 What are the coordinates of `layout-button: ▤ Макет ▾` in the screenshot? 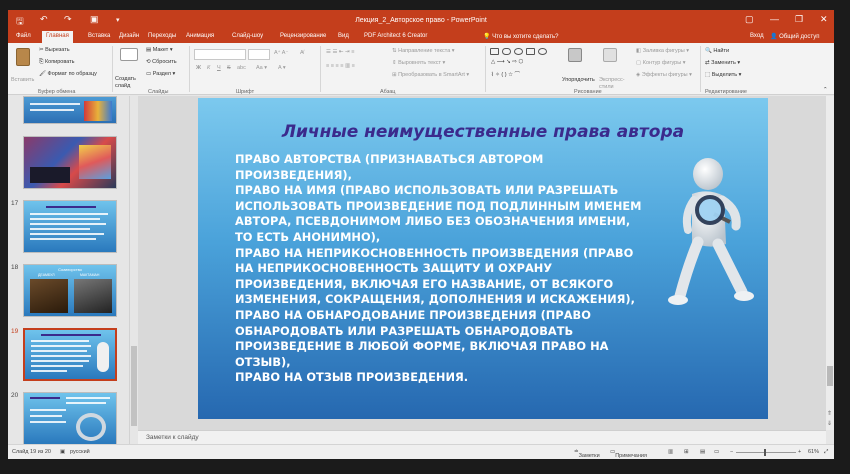 It's located at (159, 50).